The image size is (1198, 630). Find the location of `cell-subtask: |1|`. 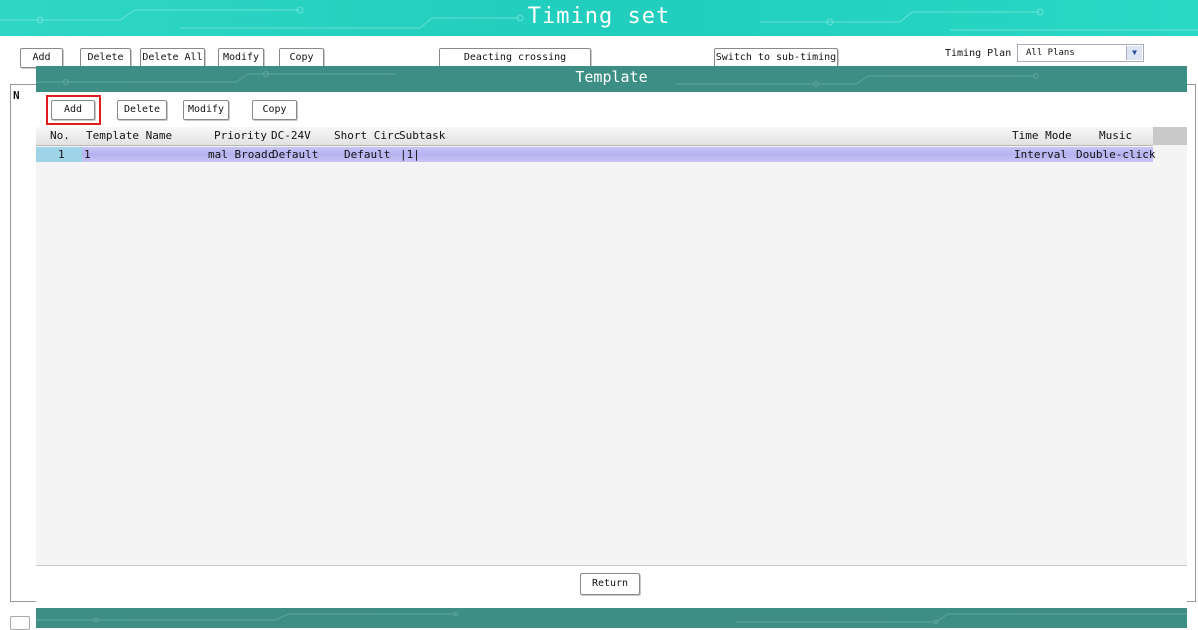

cell-subtask: |1| is located at coordinates (410, 154).